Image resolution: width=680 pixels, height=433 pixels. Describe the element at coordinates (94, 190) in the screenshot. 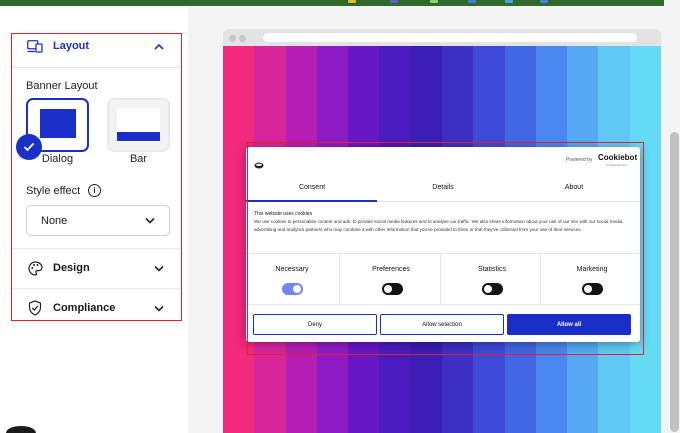

I see `info-icon: i` at that location.